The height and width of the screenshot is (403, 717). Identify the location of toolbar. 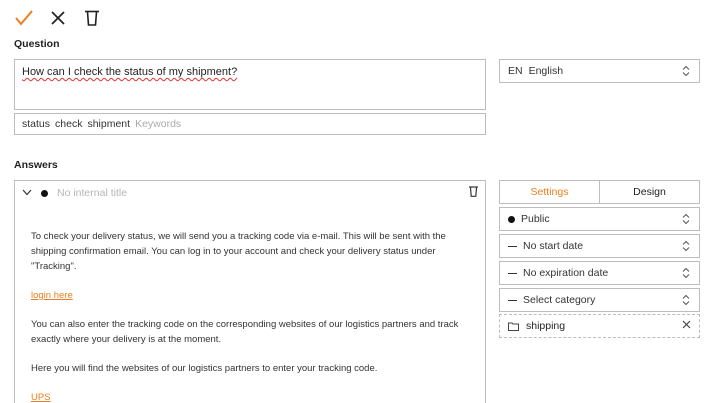
(58, 18).